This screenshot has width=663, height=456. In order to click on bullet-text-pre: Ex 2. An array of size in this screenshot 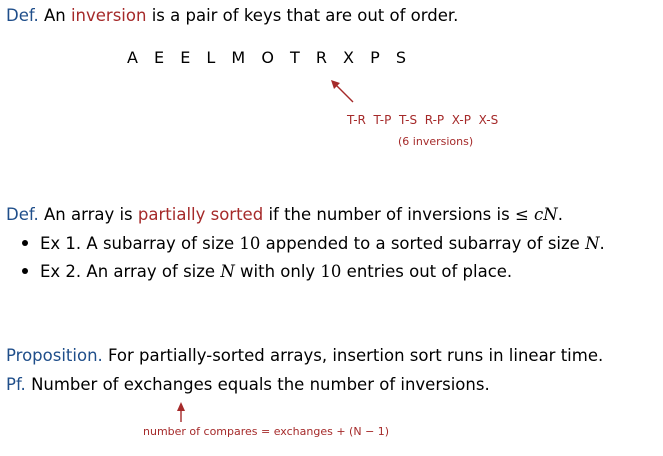, I will do `click(128, 271)`.